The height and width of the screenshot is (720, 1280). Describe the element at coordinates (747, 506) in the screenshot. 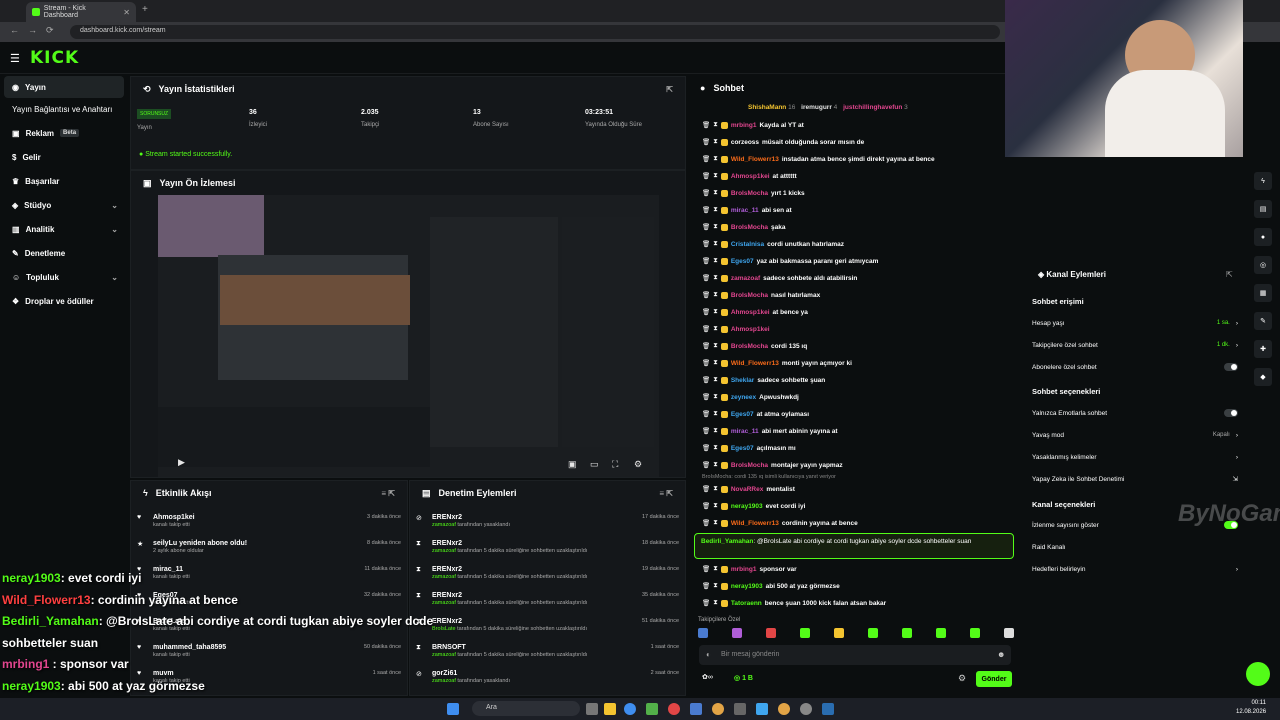

I see `chat-username: neray1903` at that location.